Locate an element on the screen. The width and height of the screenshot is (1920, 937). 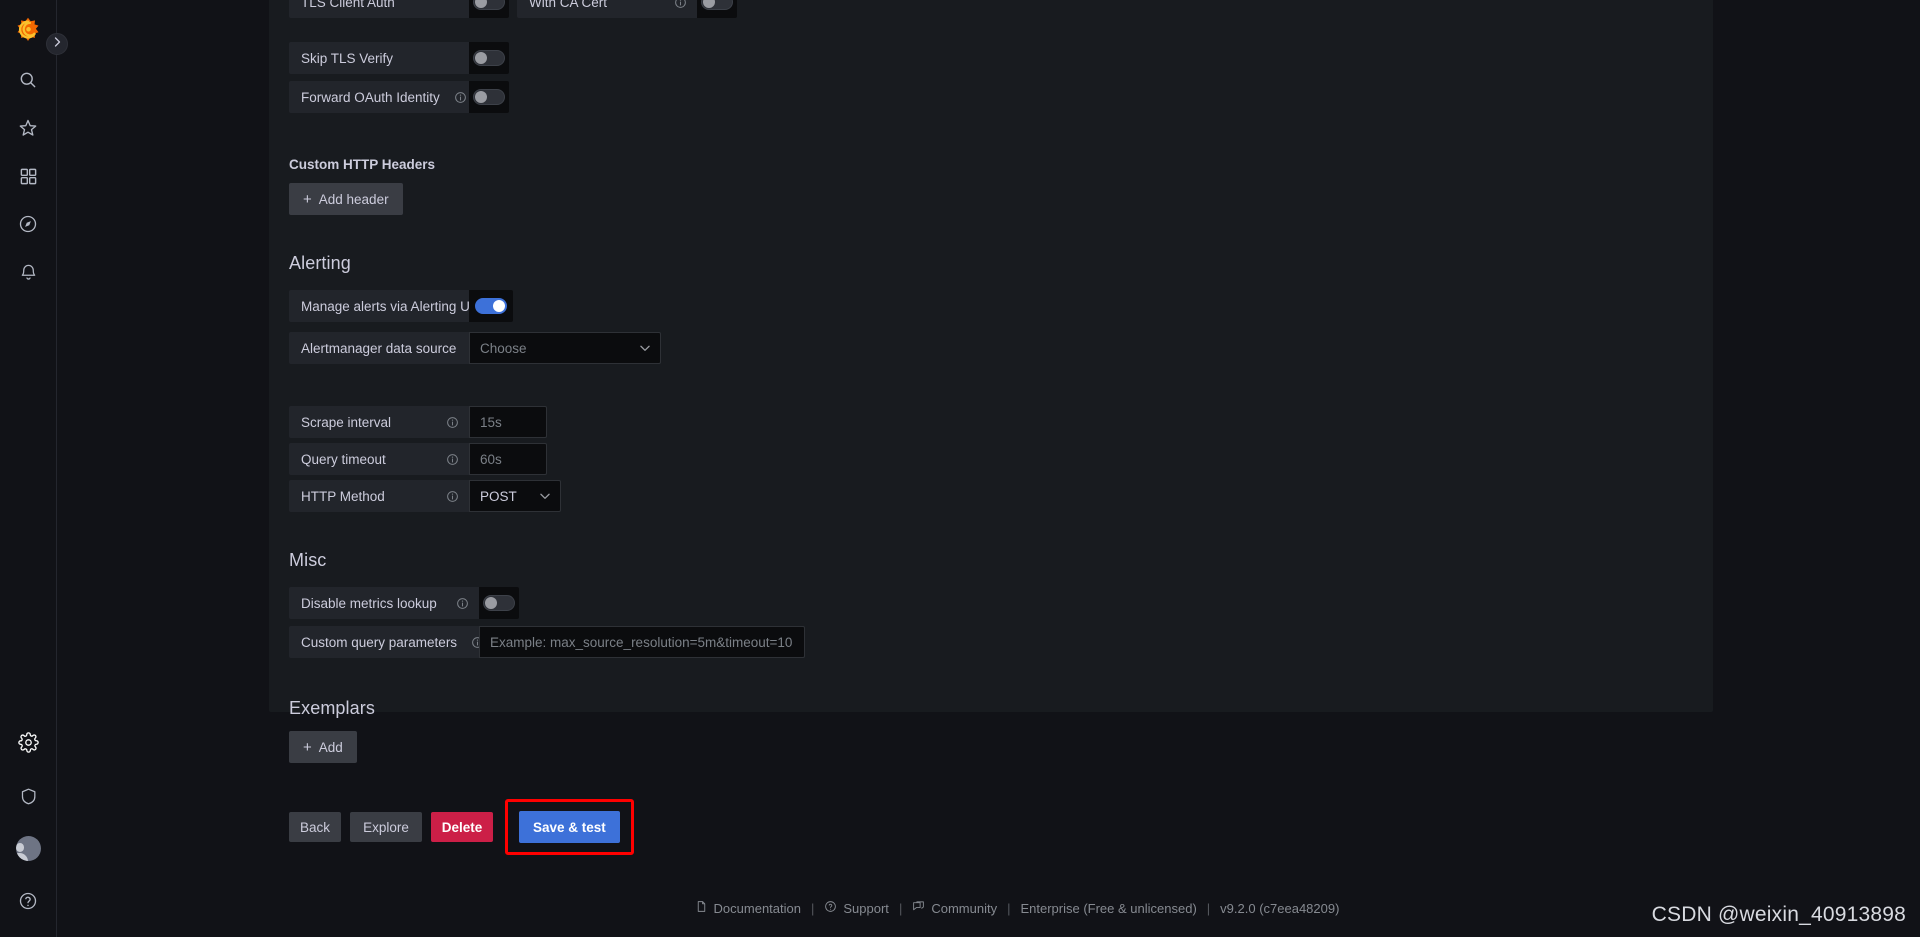
footer-community-link: Community is located at coordinates (954, 908).